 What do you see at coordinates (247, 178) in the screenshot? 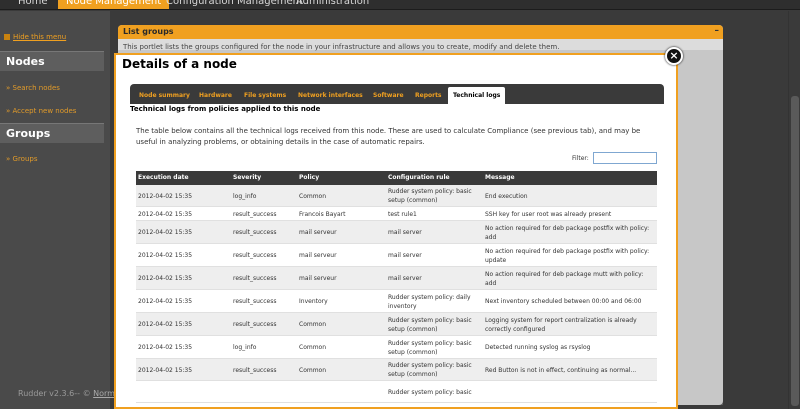
I see `column-severity: Severity` at bounding box center [247, 178].